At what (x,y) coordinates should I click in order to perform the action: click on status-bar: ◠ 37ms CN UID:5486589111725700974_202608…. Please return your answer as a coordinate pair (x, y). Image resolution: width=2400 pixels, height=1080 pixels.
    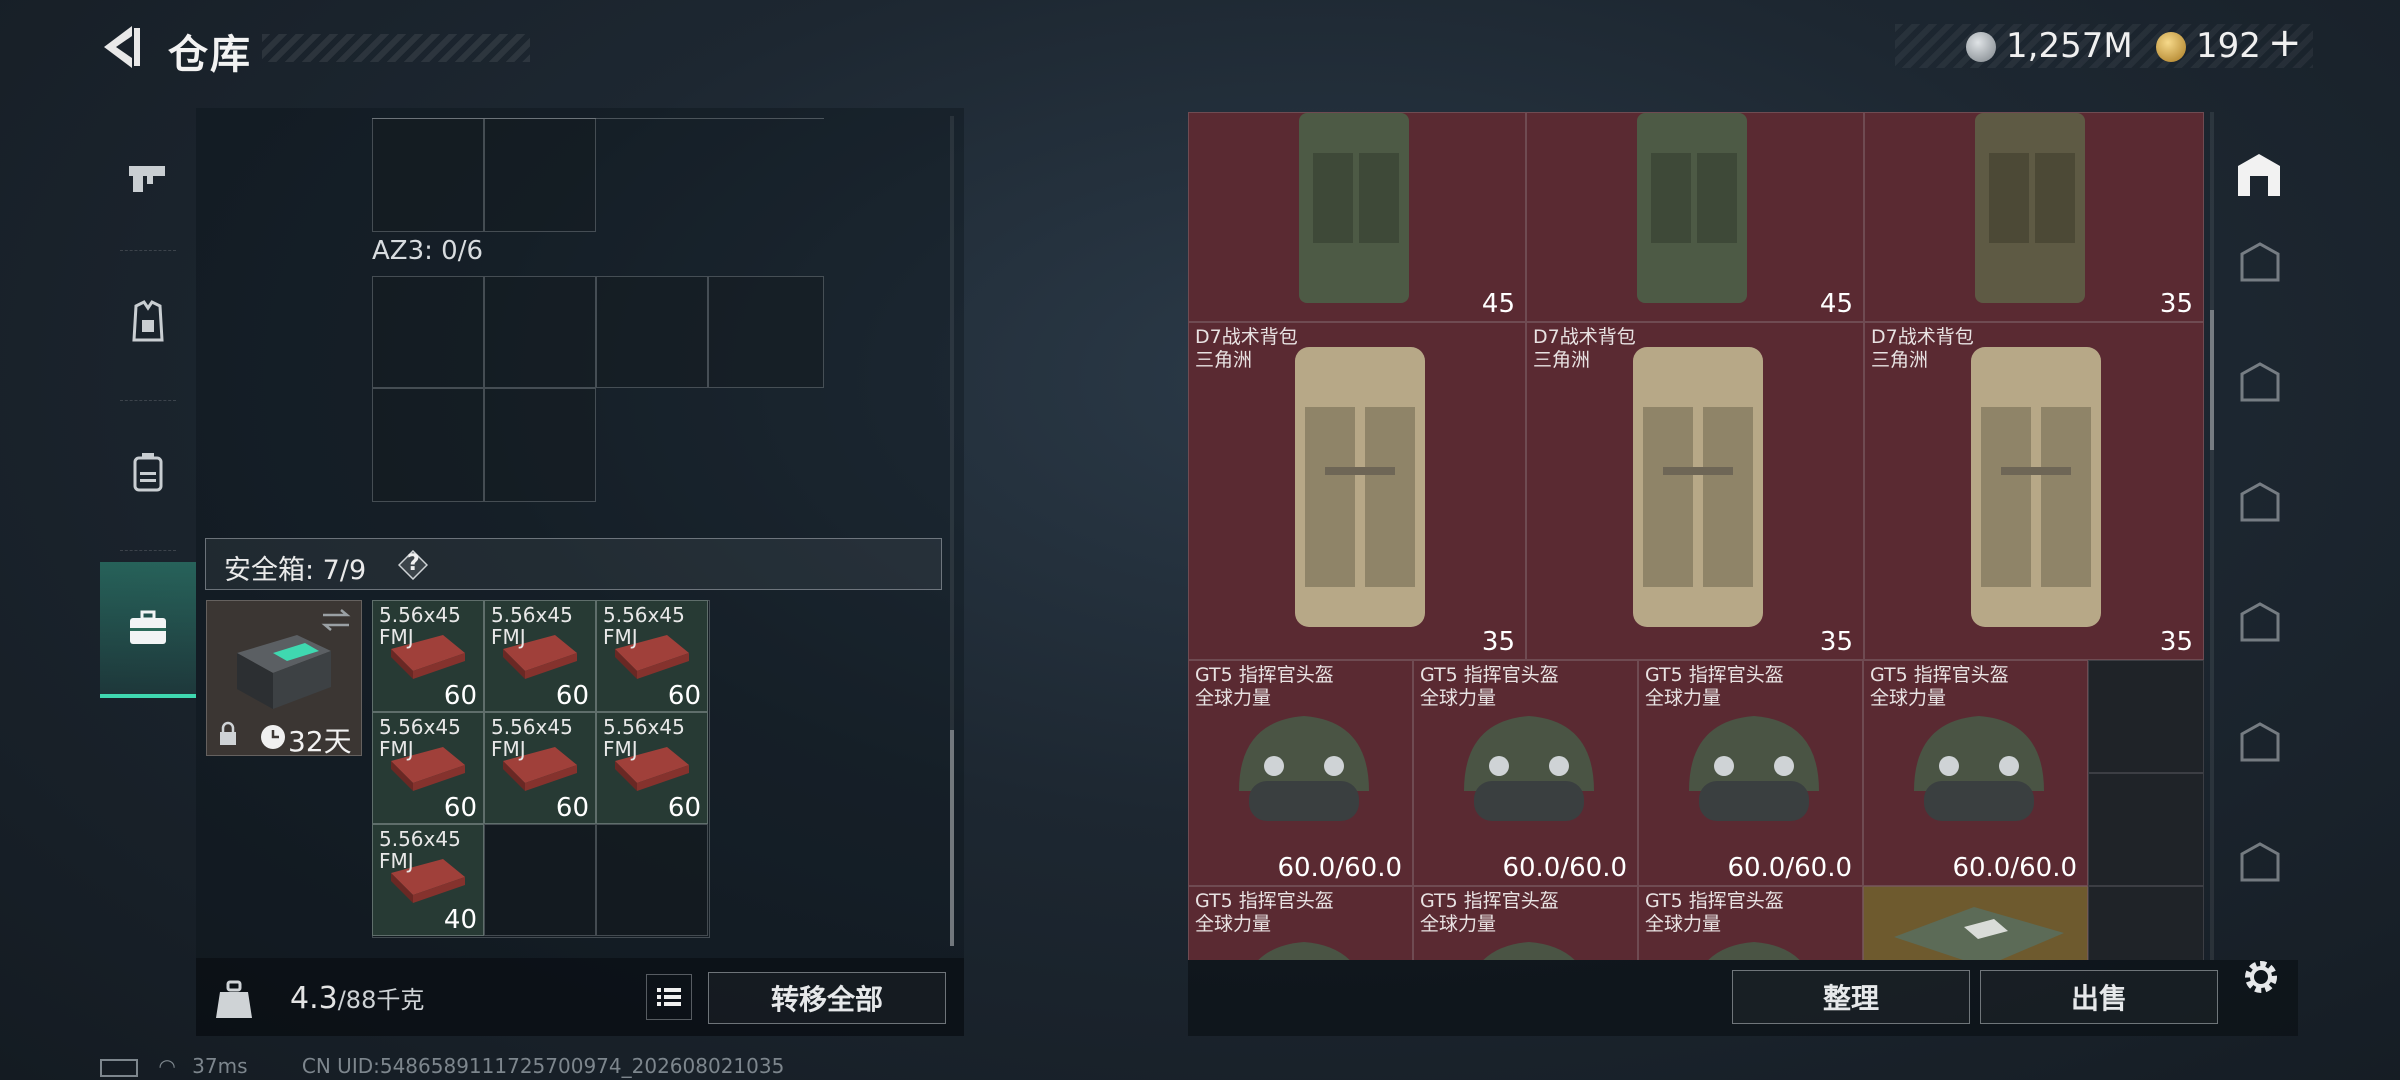
    Looking at the image, I should click on (442, 1066).